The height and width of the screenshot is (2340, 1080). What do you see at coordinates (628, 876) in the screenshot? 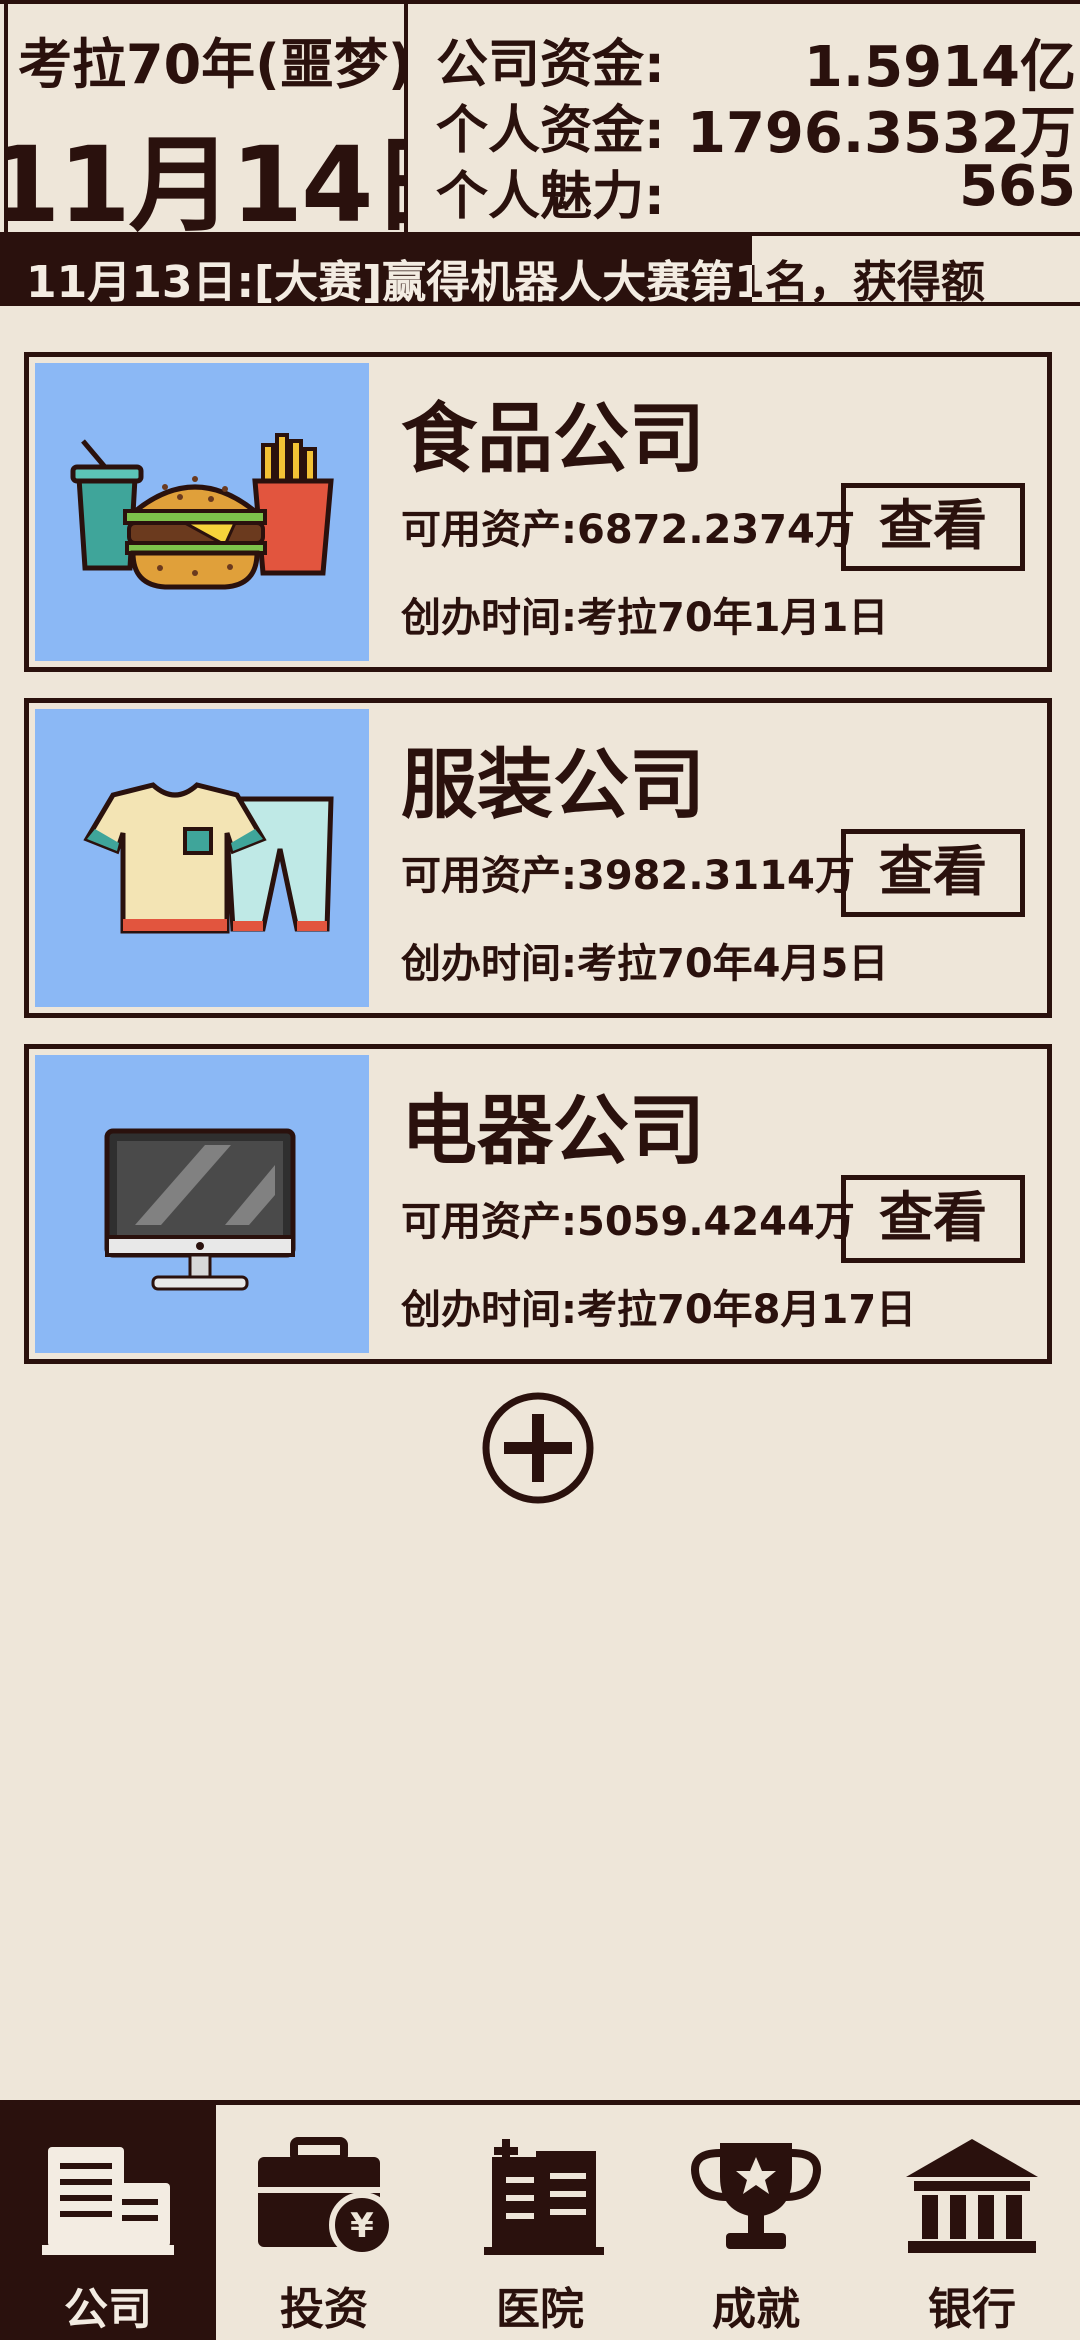
I see `company-assets: 可用资产:3982.3114万` at bounding box center [628, 876].